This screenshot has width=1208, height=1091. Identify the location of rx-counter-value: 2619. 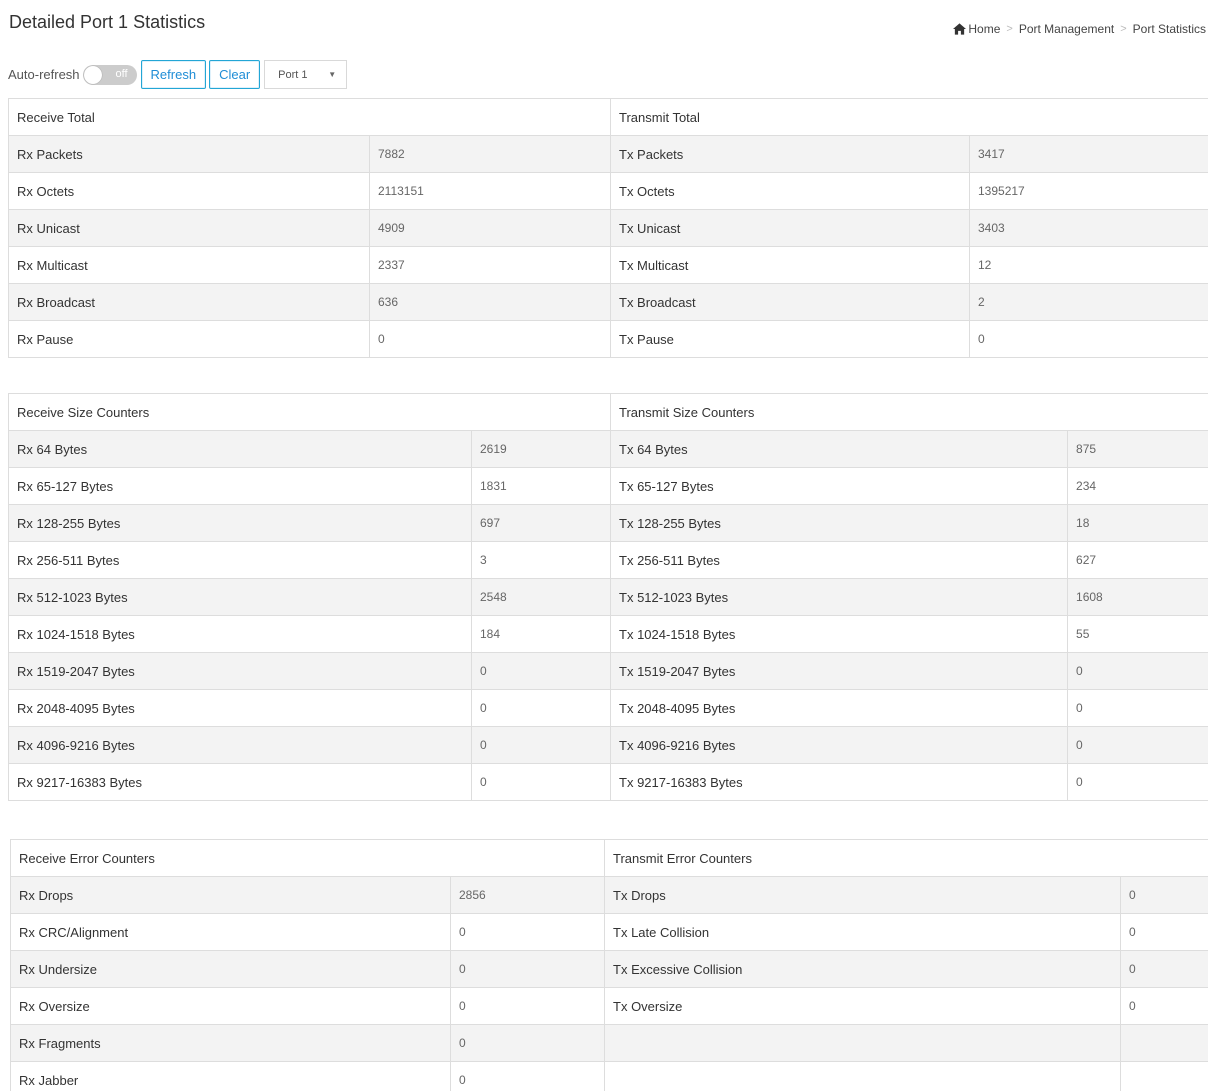
(541, 449).